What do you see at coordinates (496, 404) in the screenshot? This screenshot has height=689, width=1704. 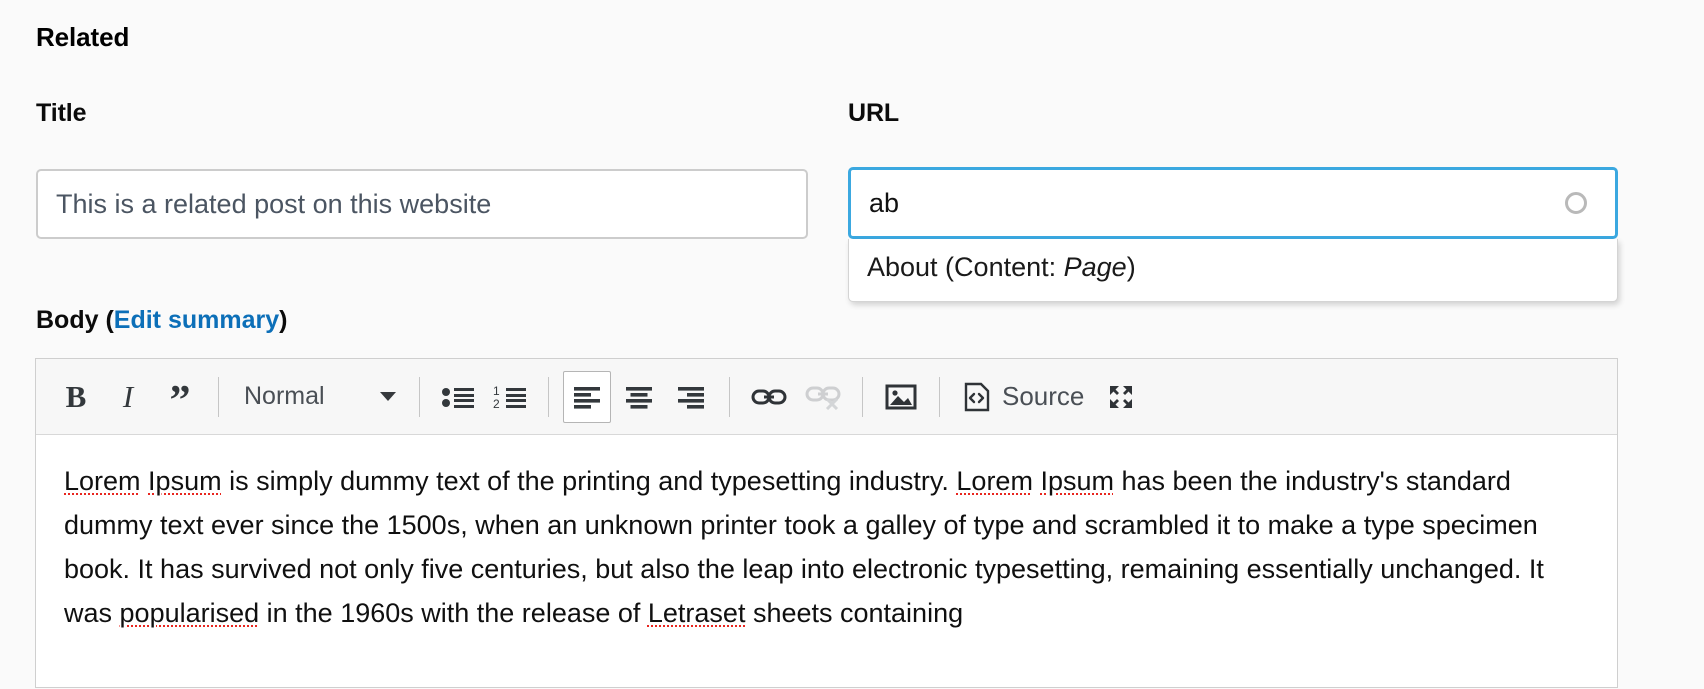 I see `svg-text: 2` at bounding box center [496, 404].